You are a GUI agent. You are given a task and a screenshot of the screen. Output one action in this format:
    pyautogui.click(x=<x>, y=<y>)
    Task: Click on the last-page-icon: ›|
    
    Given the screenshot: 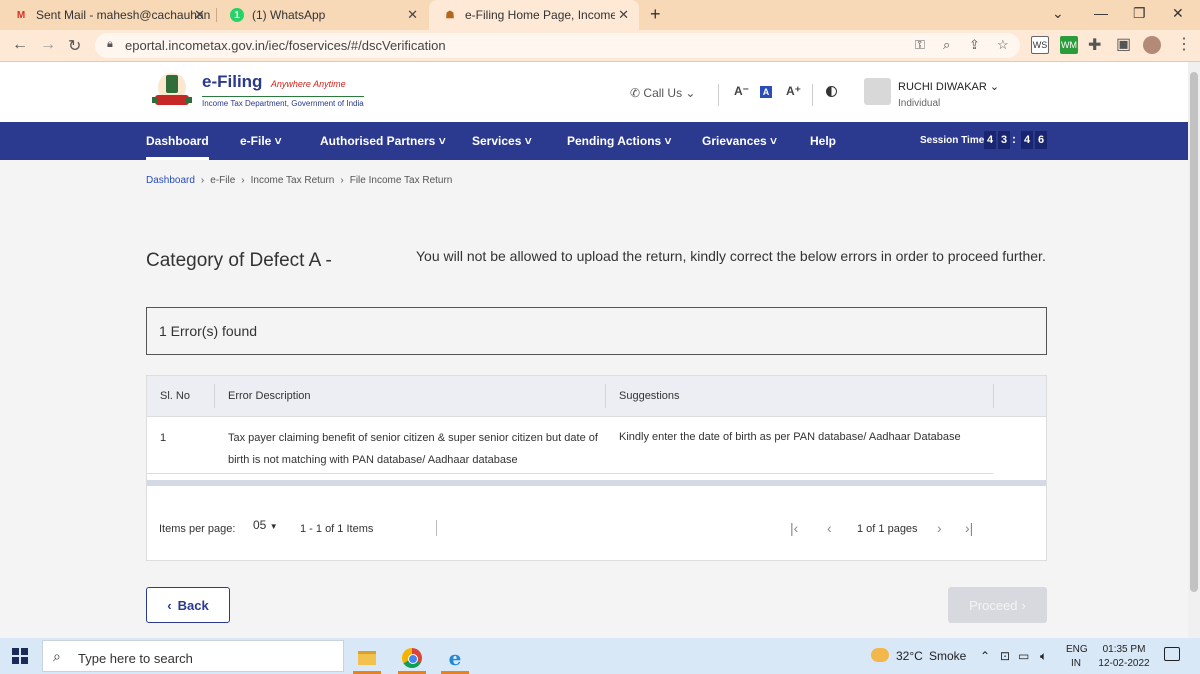 What is the action you would take?
    pyautogui.click(x=969, y=528)
    